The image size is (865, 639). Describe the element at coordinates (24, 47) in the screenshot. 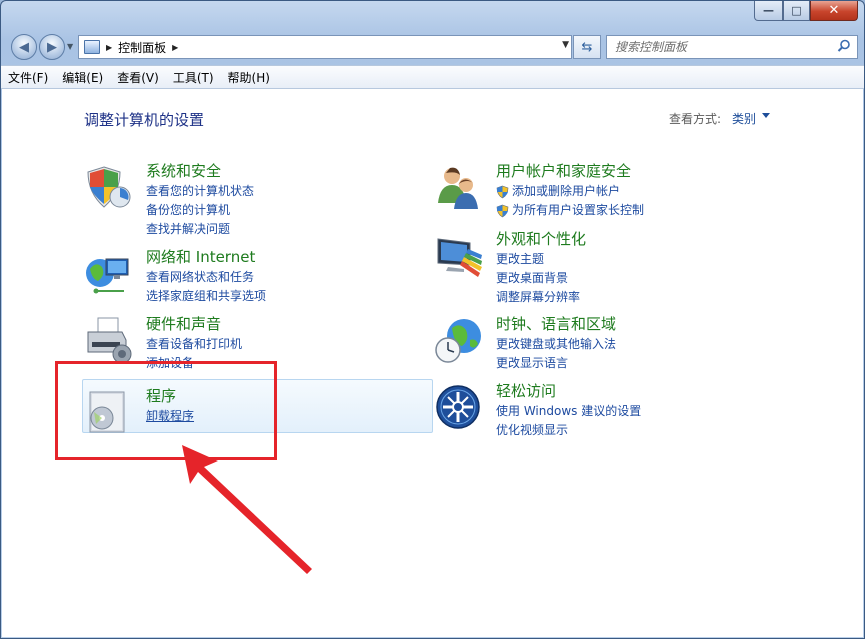

I see `back-button: ◀` at that location.